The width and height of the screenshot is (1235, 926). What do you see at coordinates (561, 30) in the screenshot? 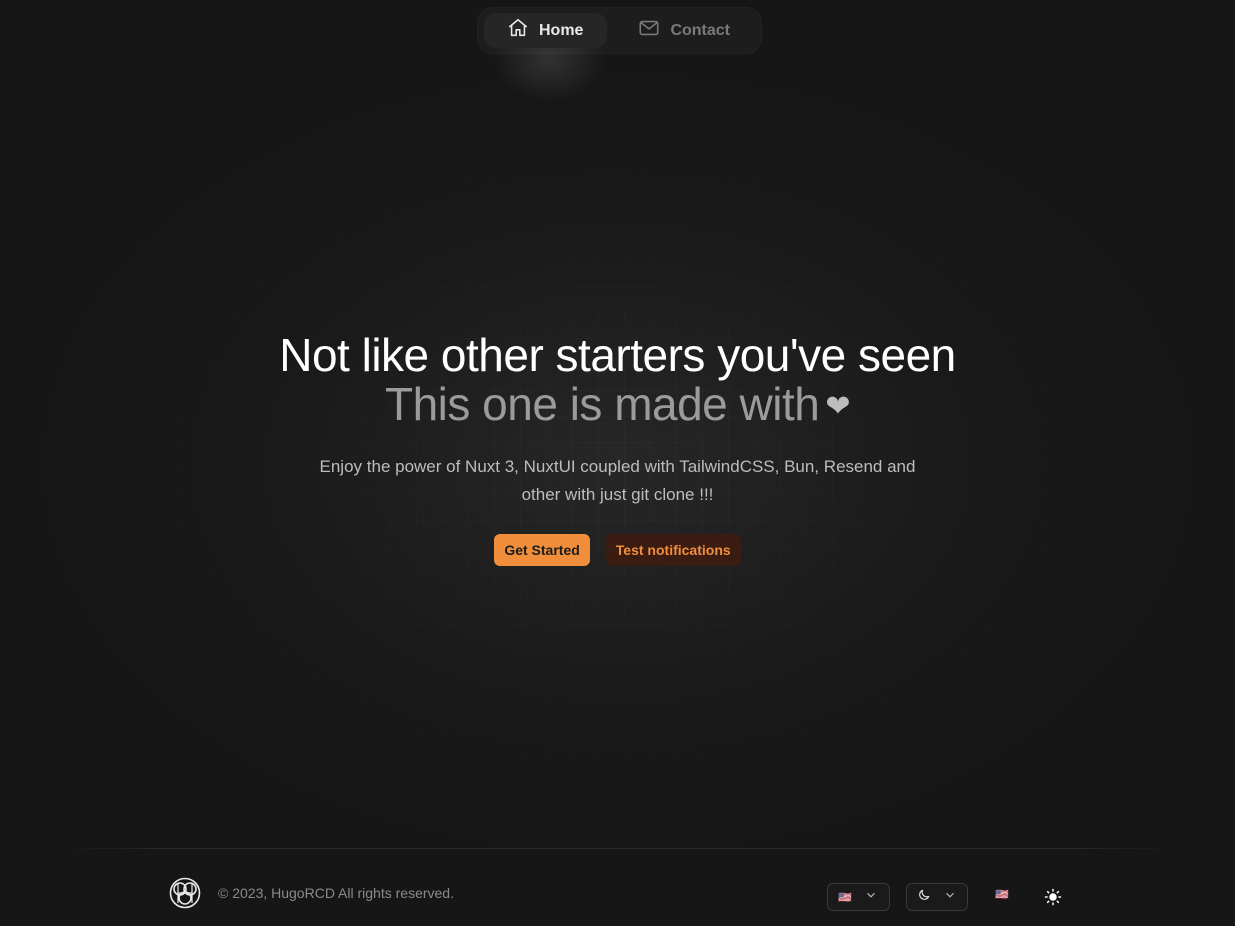
I see `nav-item-home-label: Home` at bounding box center [561, 30].